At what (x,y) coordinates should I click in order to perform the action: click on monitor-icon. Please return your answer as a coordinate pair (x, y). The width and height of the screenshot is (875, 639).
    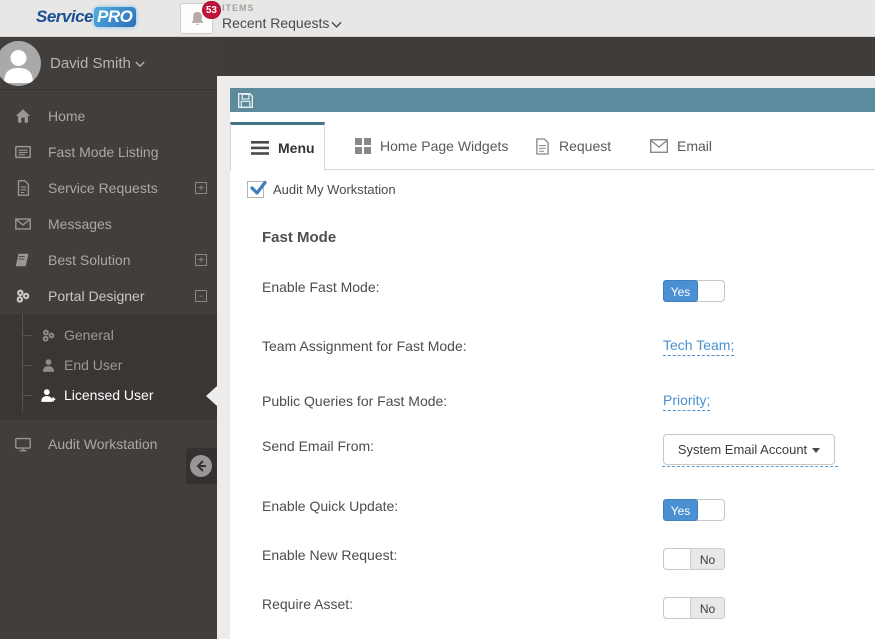
    Looking at the image, I should click on (23, 444).